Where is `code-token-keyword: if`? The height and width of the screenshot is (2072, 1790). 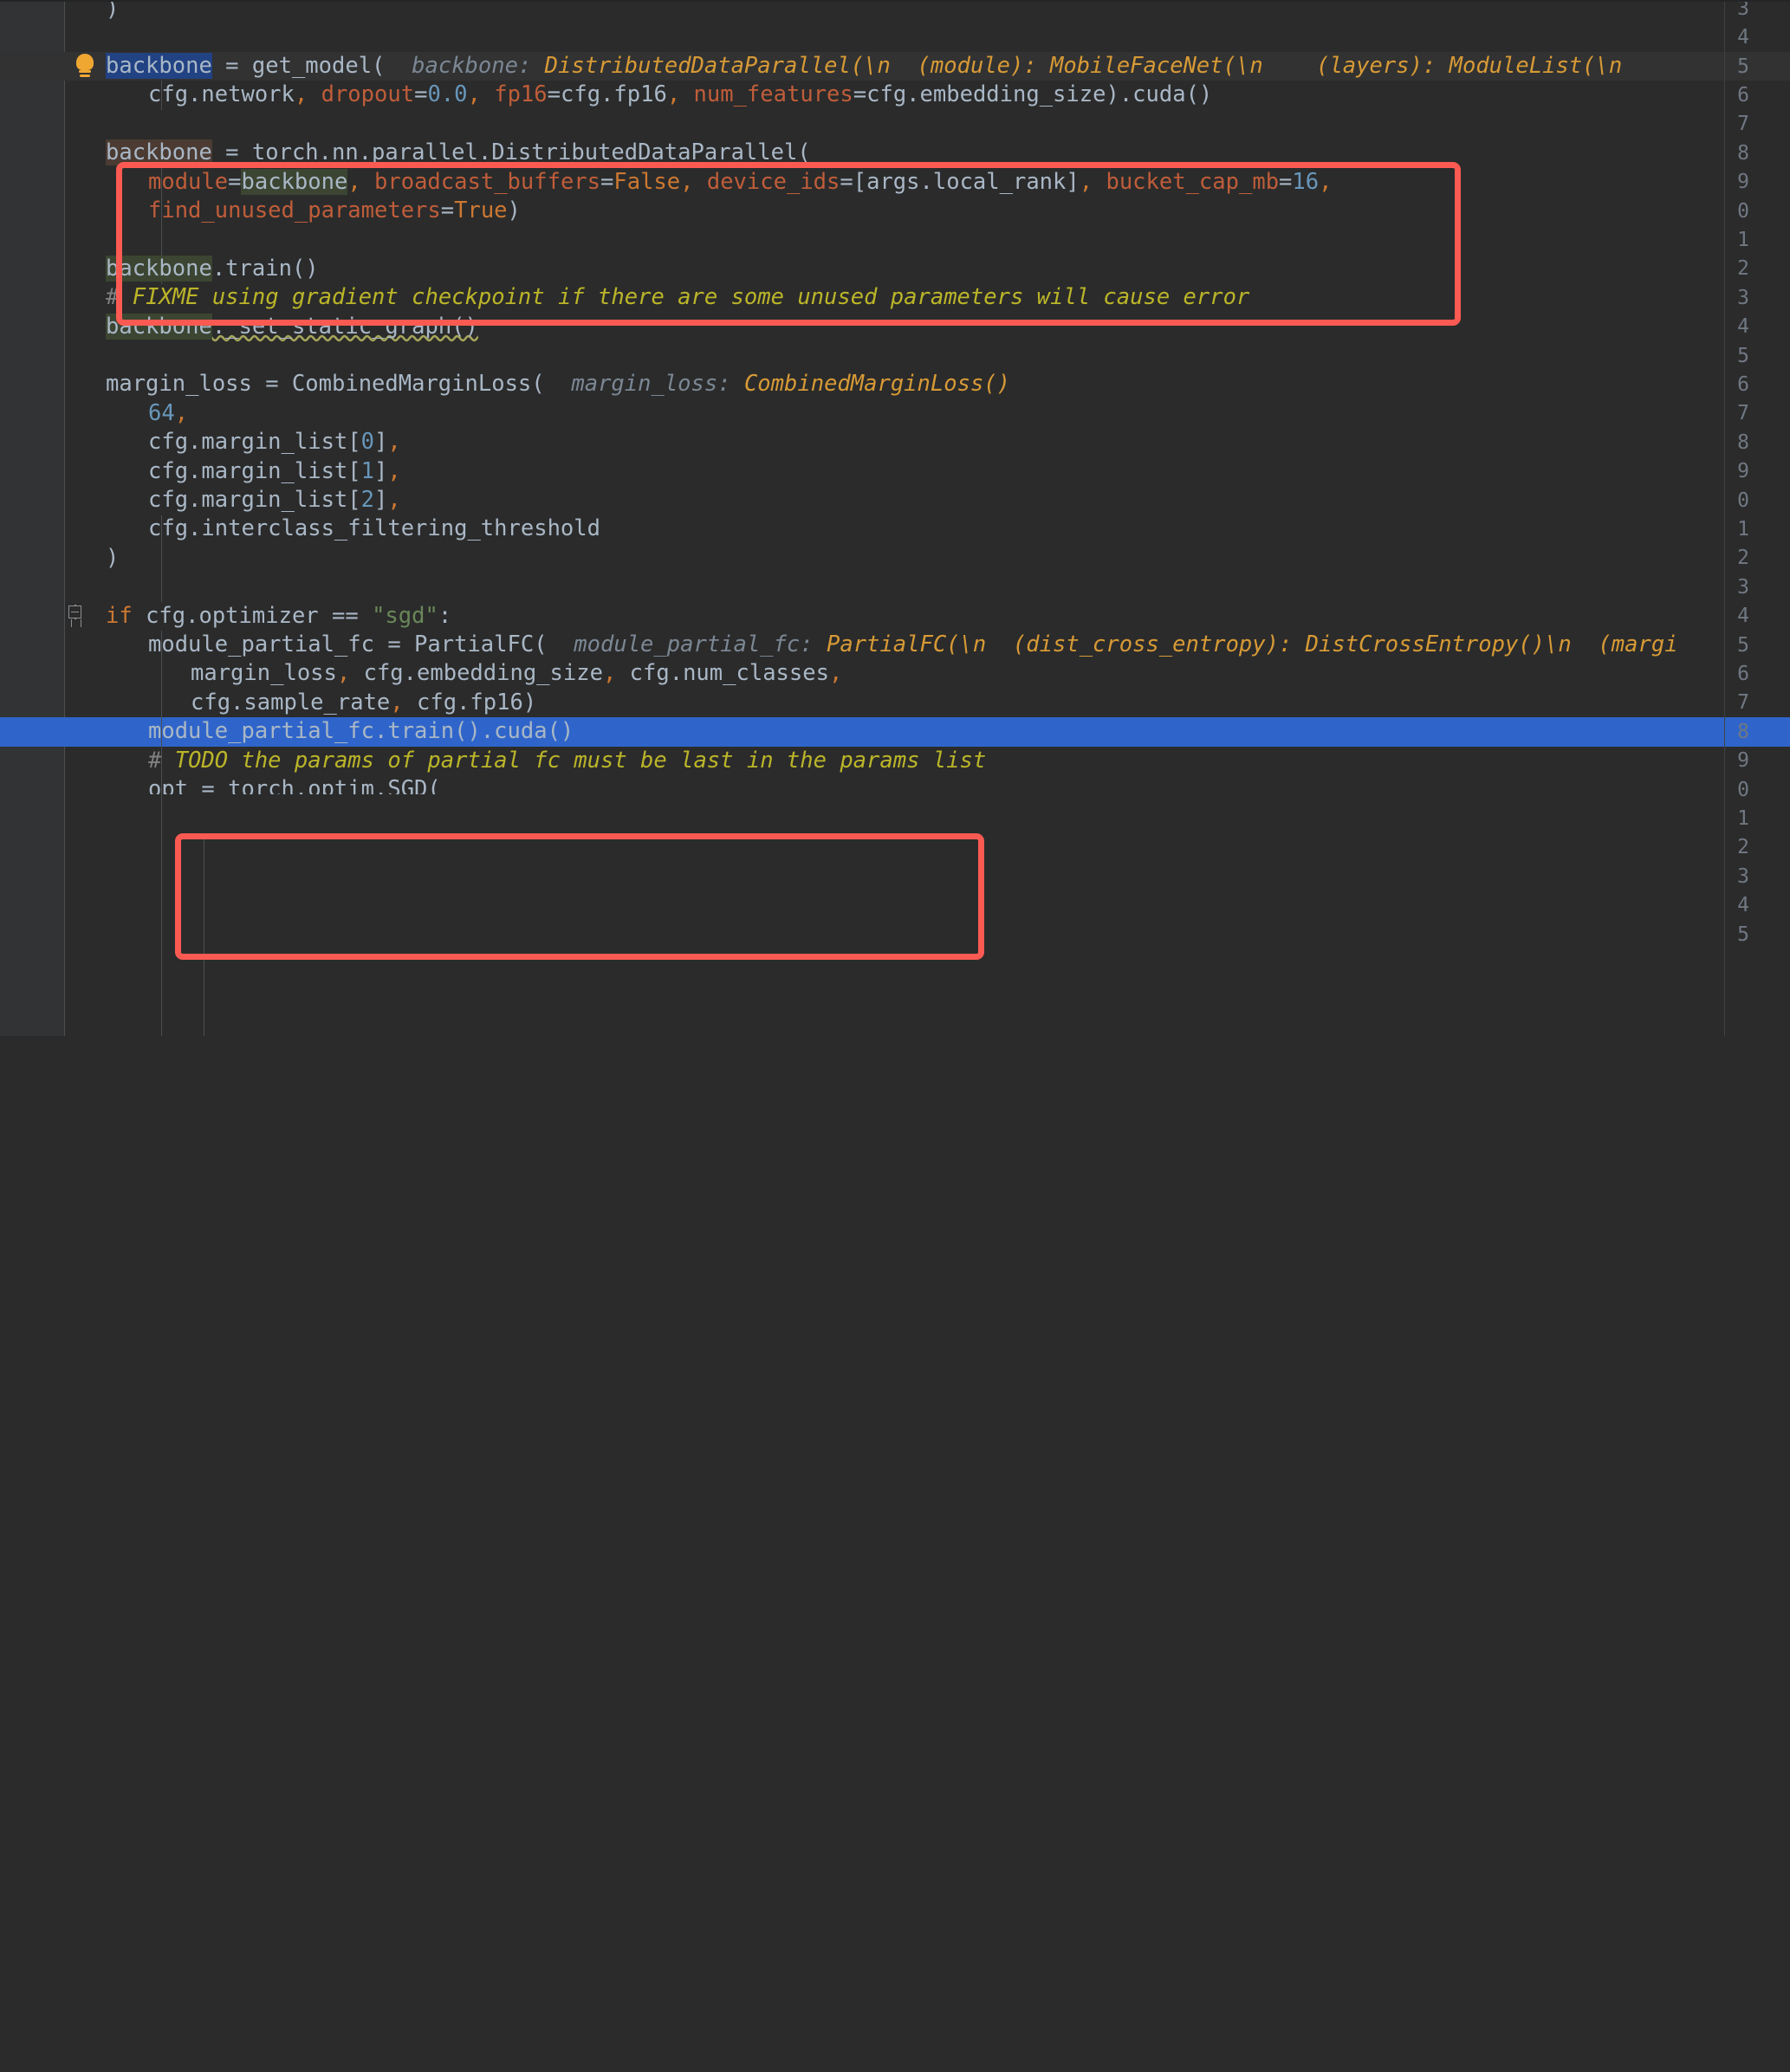 code-token-keyword: if is located at coordinates (119, 615).